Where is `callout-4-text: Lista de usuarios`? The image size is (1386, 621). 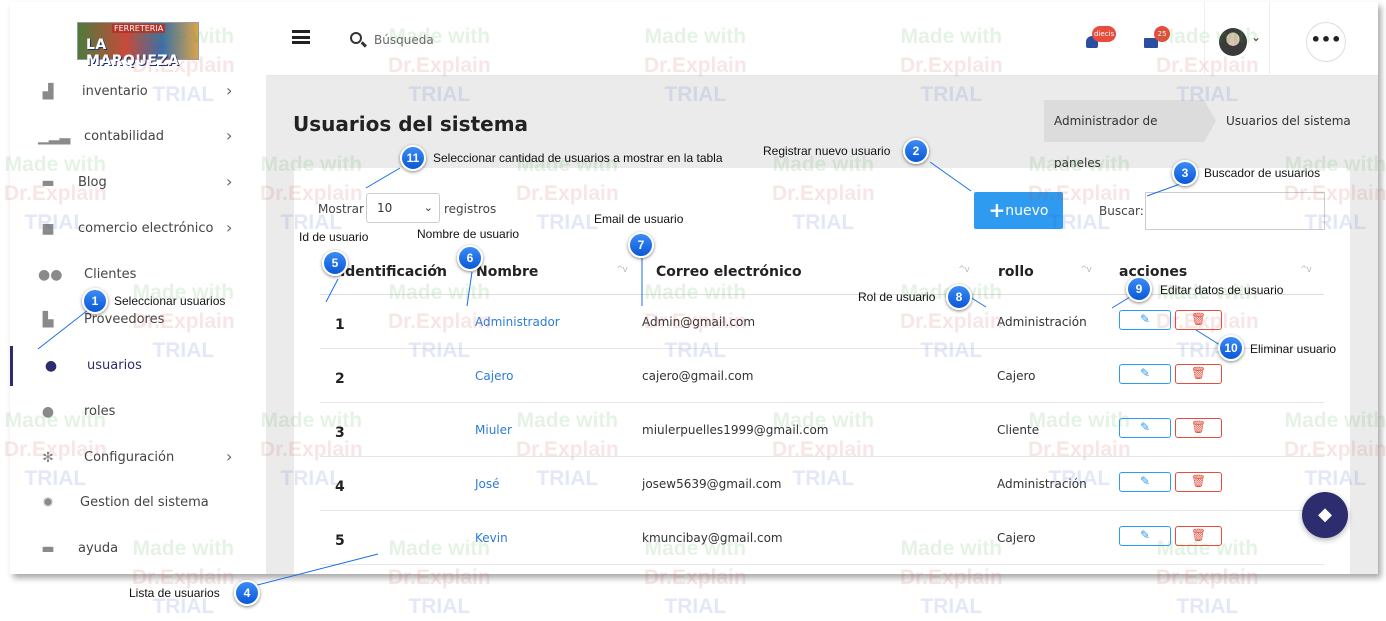
callout-4-text: Lista de usuarios is located at coordinates (174, 593).